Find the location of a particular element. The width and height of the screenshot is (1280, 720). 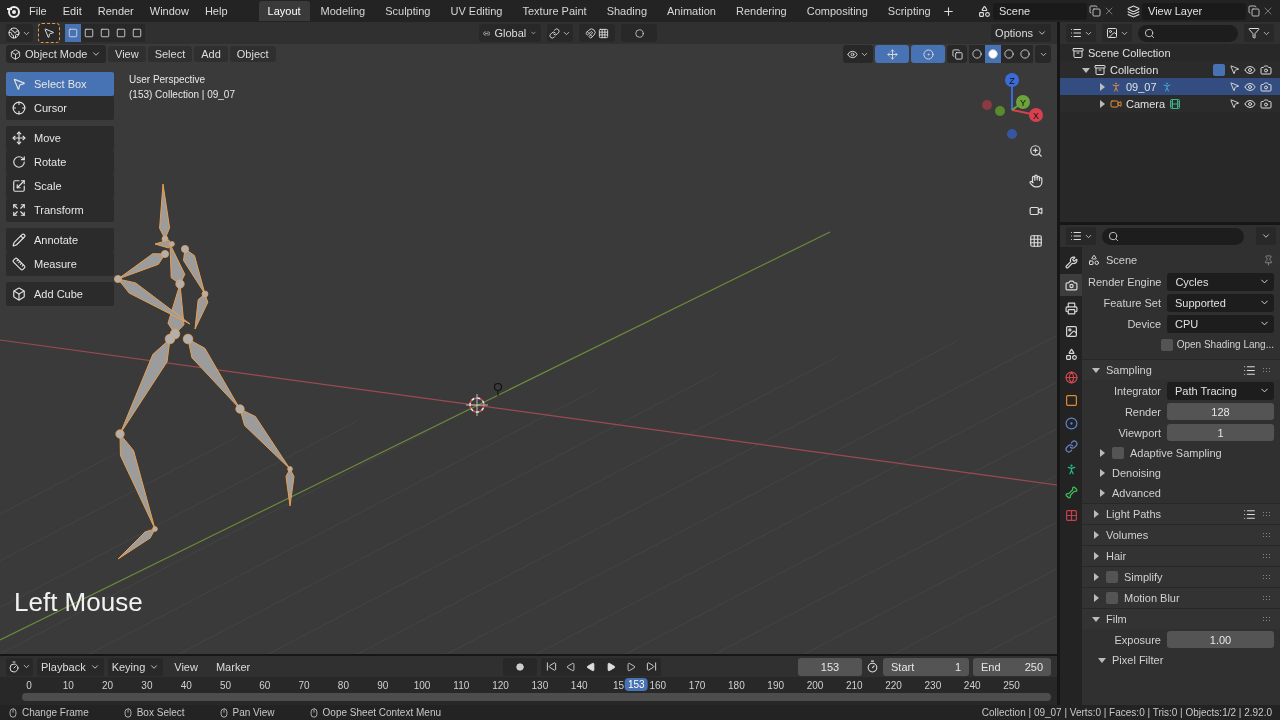

tool-button: Cursor is located at coordinates (60, 108).